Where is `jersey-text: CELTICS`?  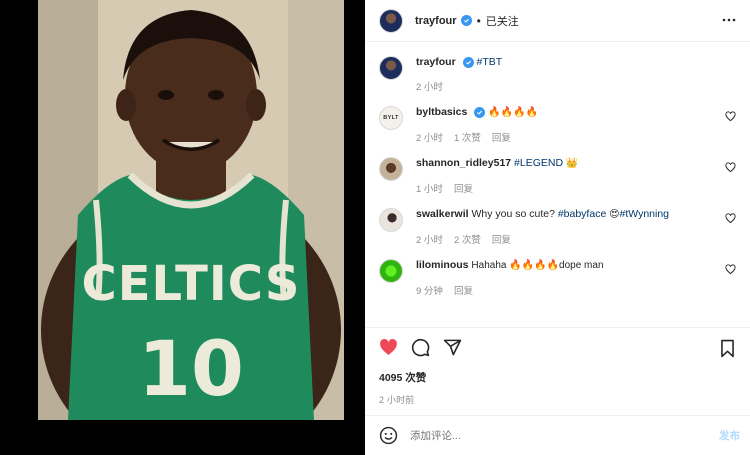
jersey-text: CELTICS is located at coordinates (191, 284).